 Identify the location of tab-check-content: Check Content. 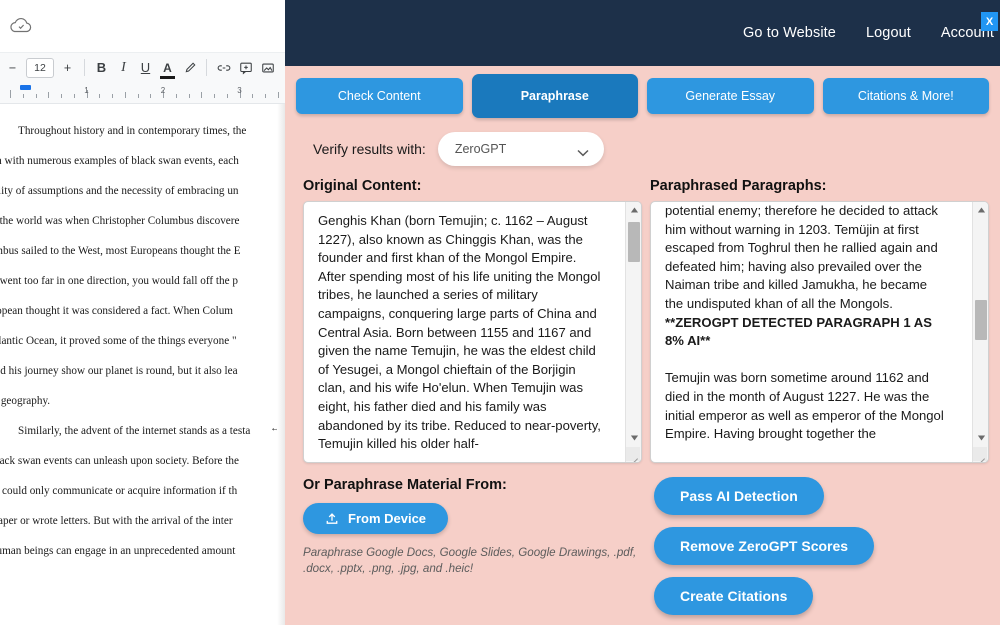
(379, 96).